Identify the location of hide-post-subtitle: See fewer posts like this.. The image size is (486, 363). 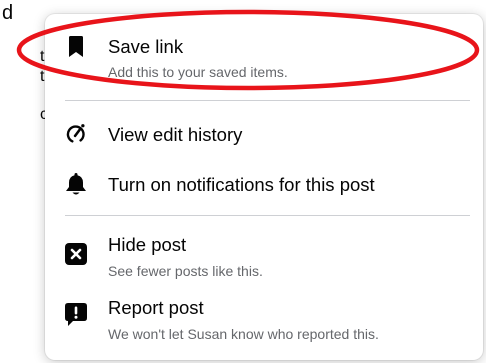
(185, 271).